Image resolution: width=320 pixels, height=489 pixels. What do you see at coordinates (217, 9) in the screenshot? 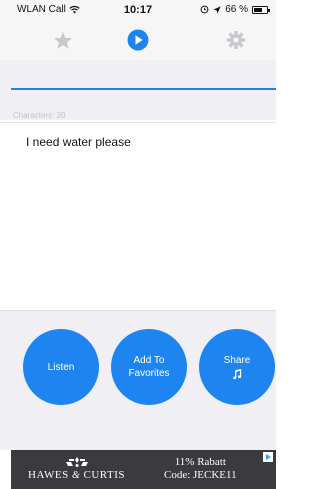
I see `location-icon` at bounding box center [217, 9].